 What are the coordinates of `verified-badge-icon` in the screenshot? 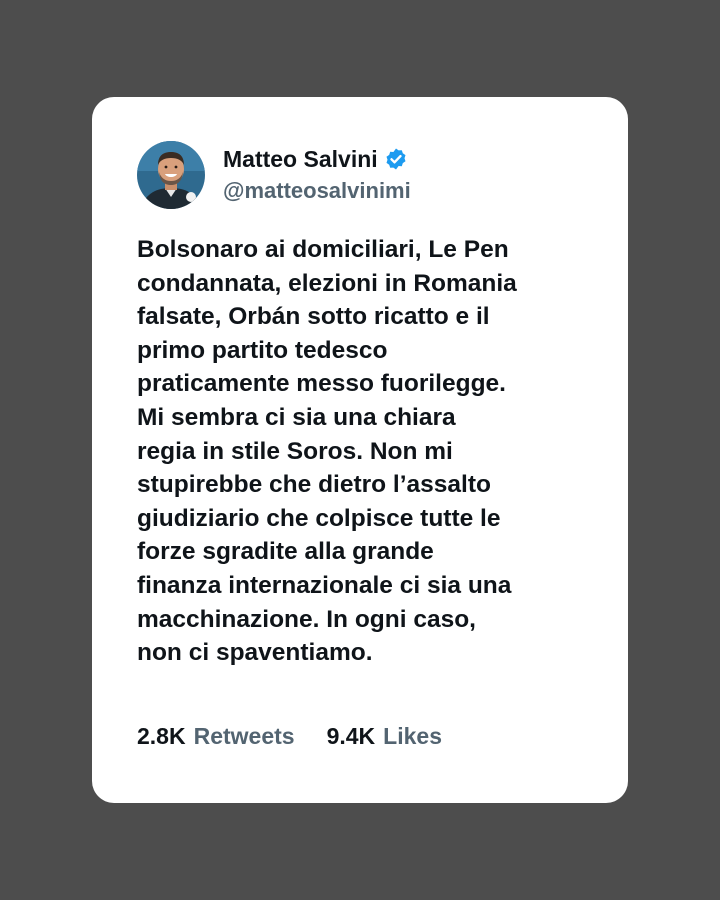 It's located at (396, 159).